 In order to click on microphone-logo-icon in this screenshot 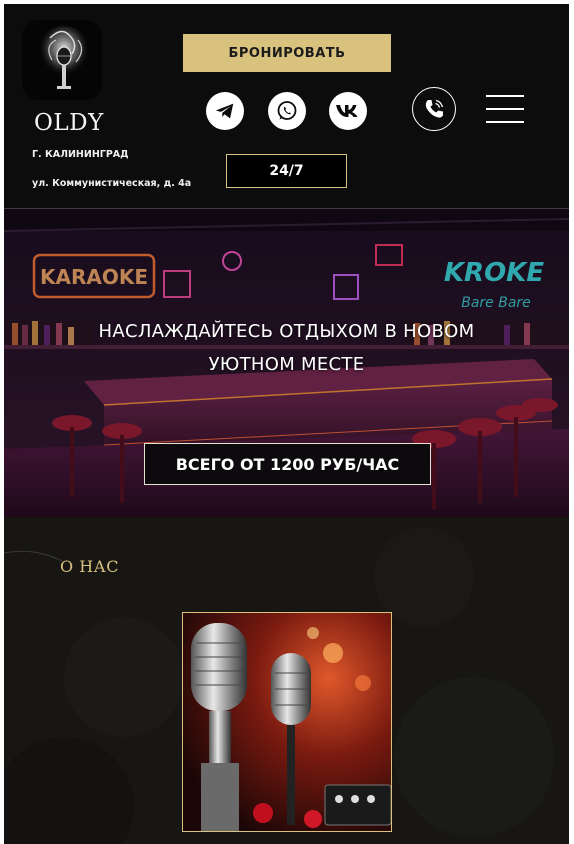, I will do `click(64, 57)`.